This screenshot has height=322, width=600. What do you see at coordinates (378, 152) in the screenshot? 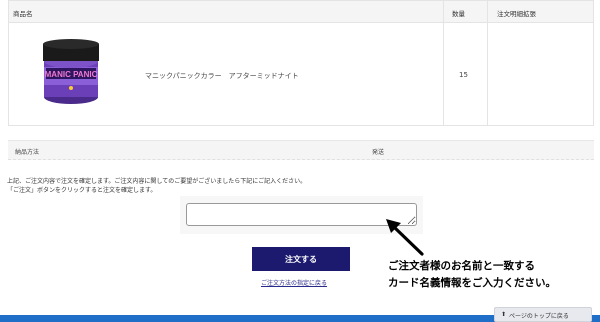
I see `delivery-value: 発送` at bounding box center [378, 152].